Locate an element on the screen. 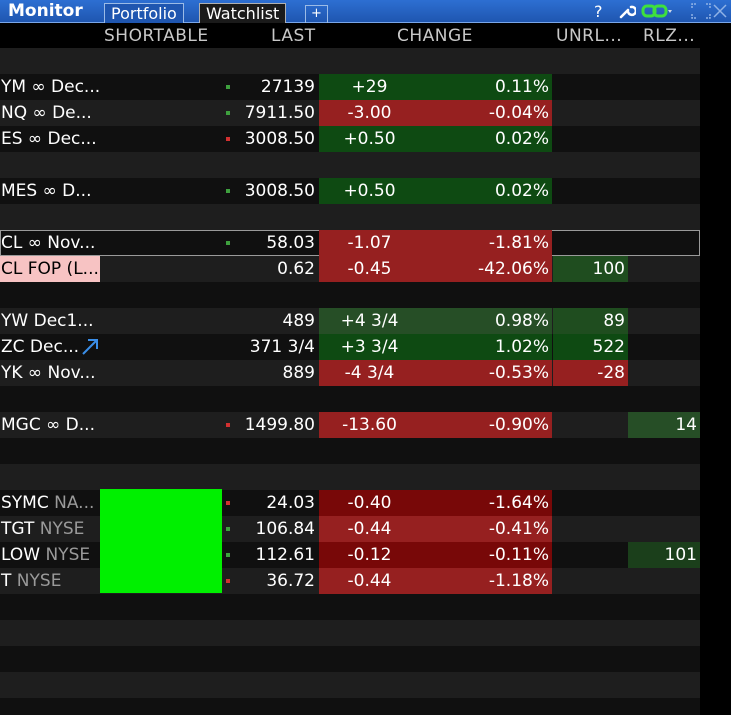  last-price: 112.61 is located at coordinates (285, 555).